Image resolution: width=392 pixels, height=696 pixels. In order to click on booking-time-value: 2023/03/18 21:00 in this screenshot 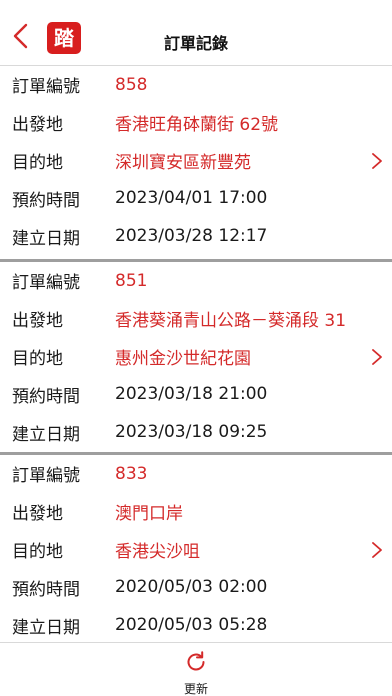, I will do `click(191, 394)`.